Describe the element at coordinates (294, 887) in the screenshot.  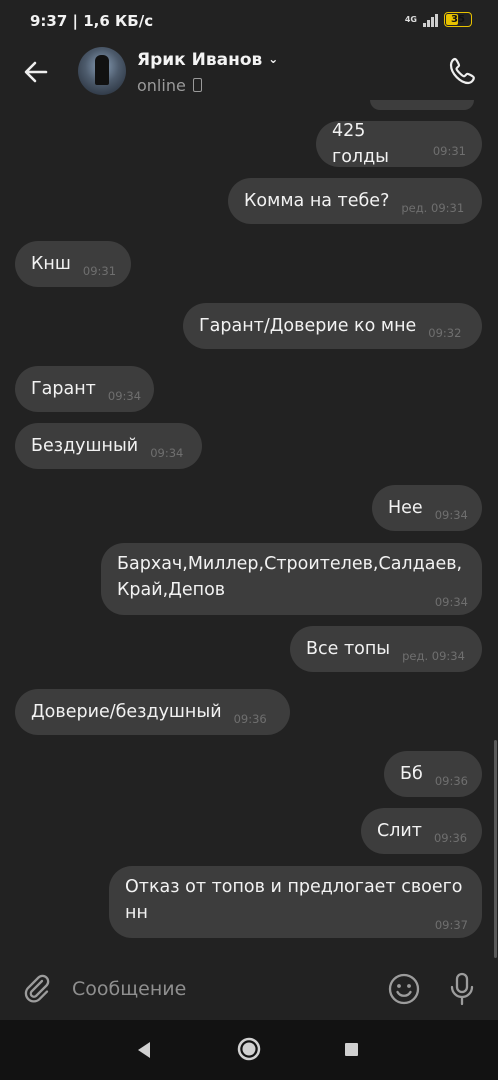
I see `message-text-line: Отказ от топов и предлогает своего` at that location.